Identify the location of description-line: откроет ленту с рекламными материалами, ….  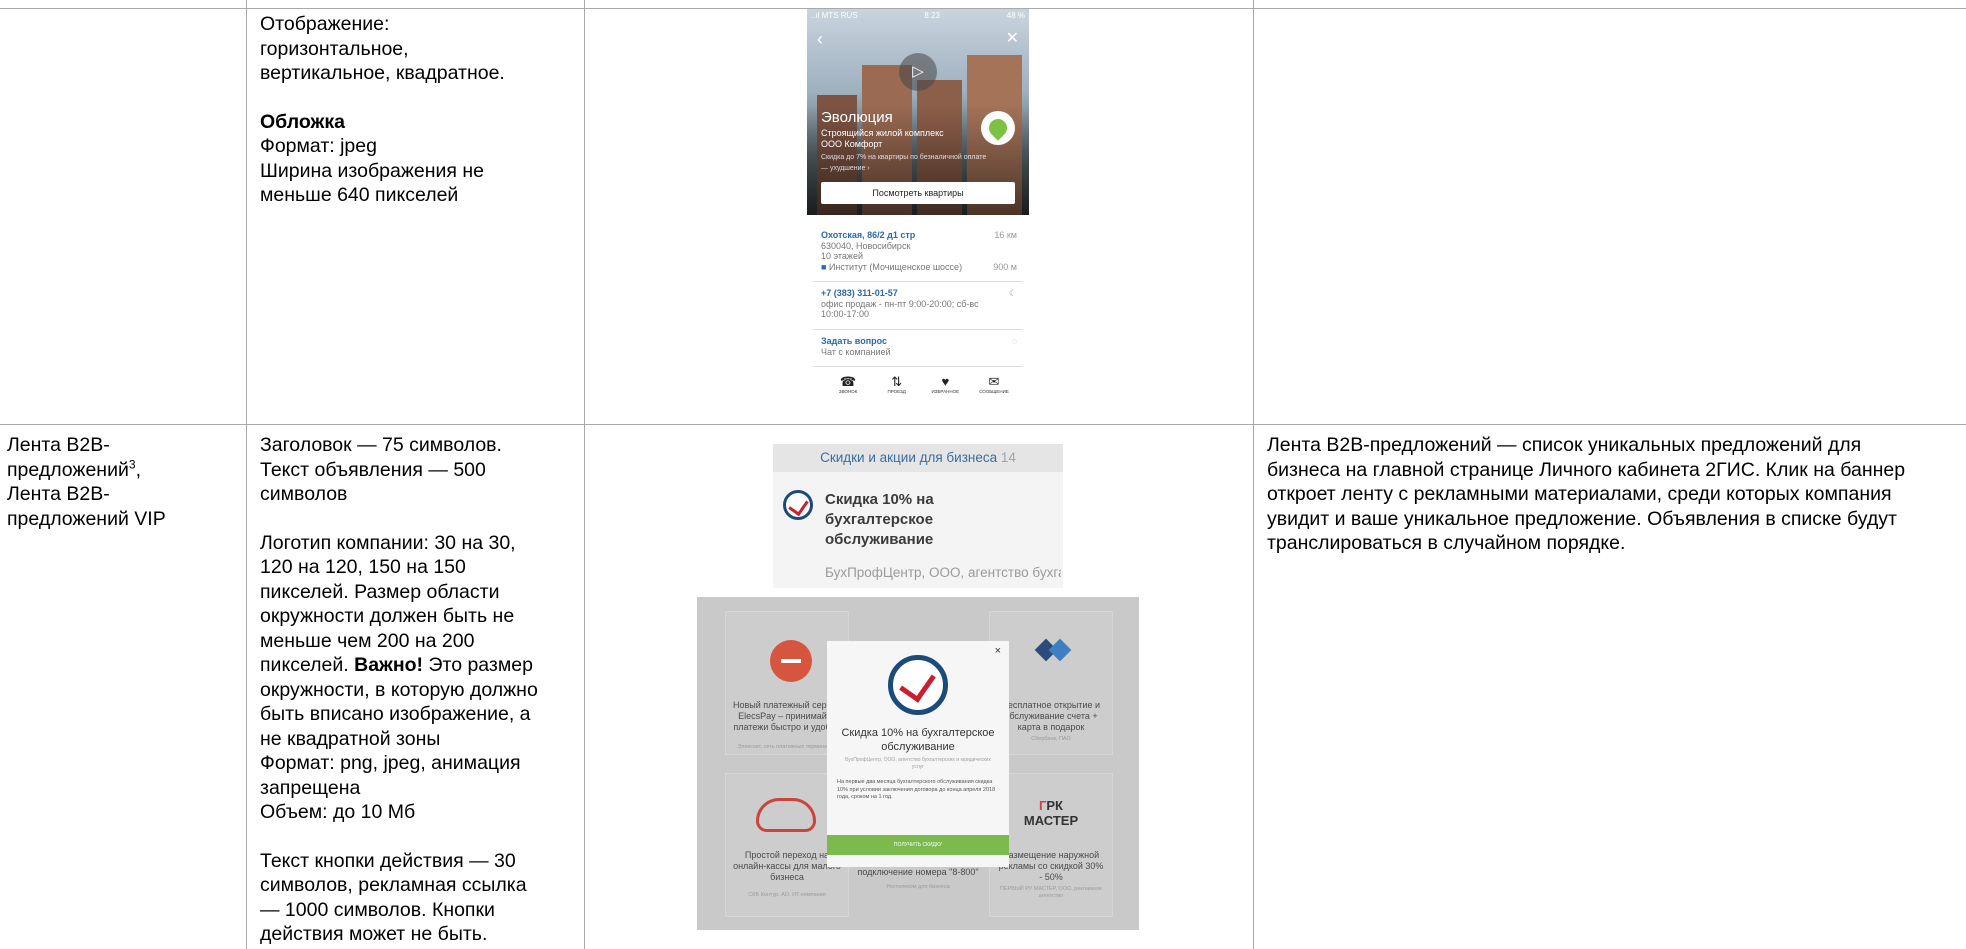
(1579, 494).